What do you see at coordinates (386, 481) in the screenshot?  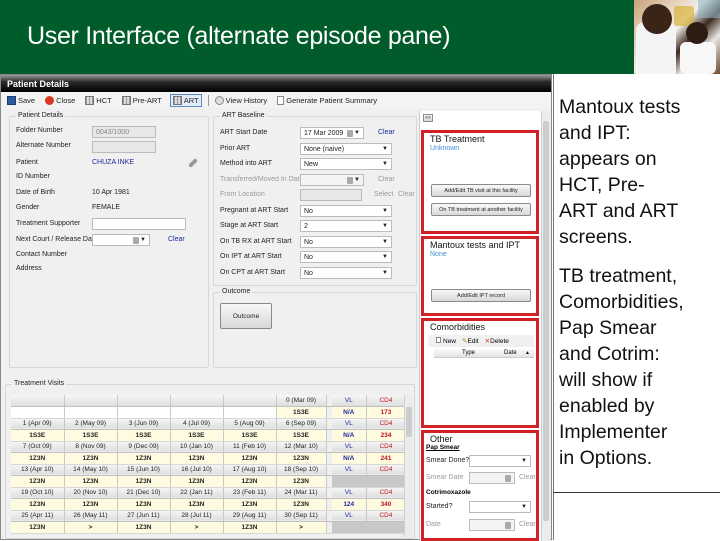 I see `cd4-value-cell` at bounding box center [386, 481].